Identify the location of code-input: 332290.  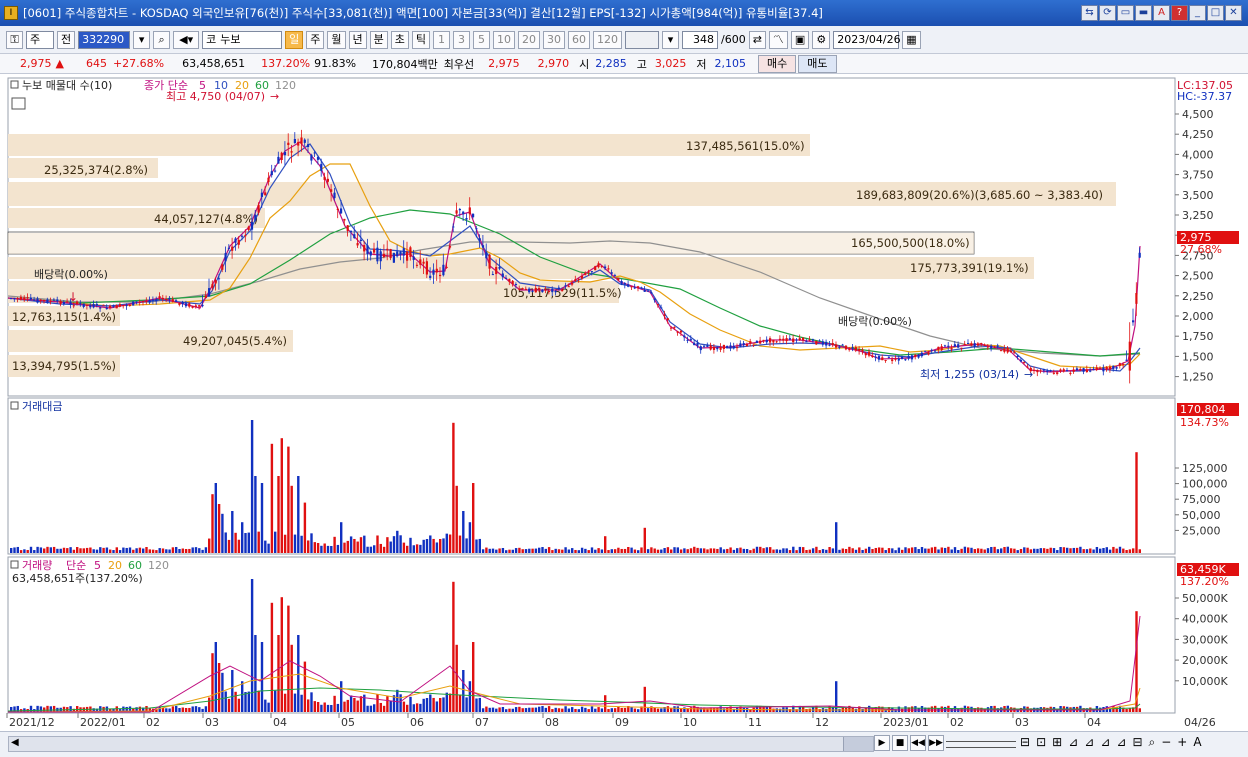
(104, 39).